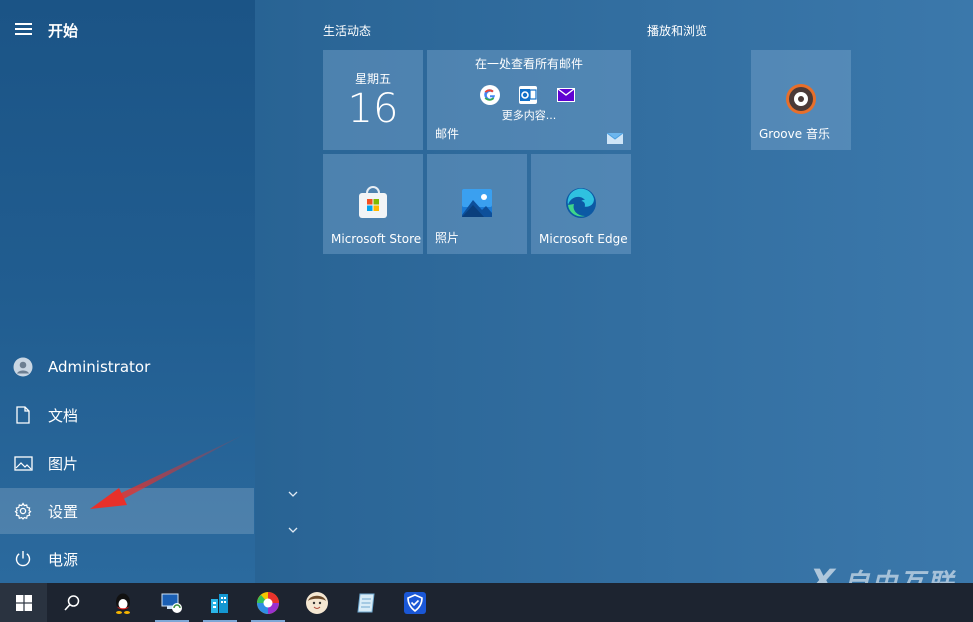 This screenshot has height=622, width=973. I want to click on outlook-icon, so click(528, 95).